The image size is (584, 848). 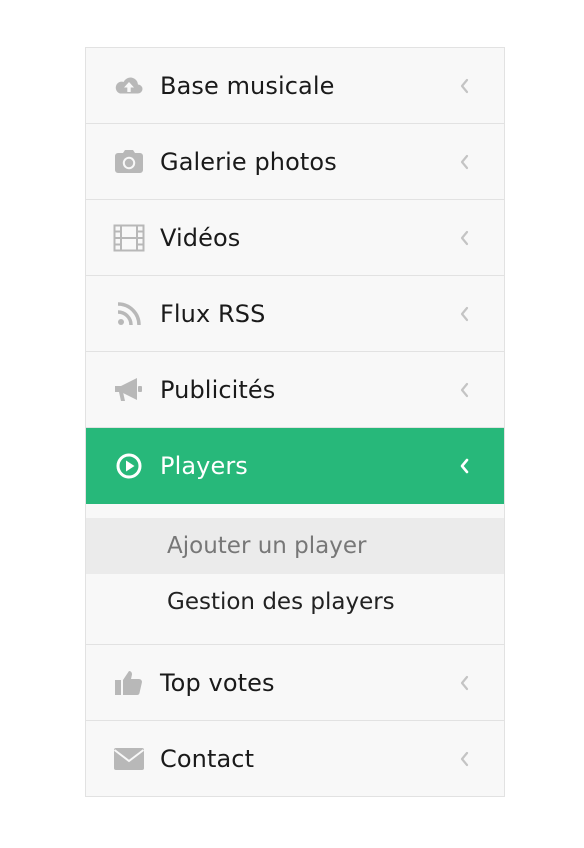 What do you see at coordinates (295, 466) in the screenshot?
I see `menu-item-players: Players` at bounding box center [295, 466].